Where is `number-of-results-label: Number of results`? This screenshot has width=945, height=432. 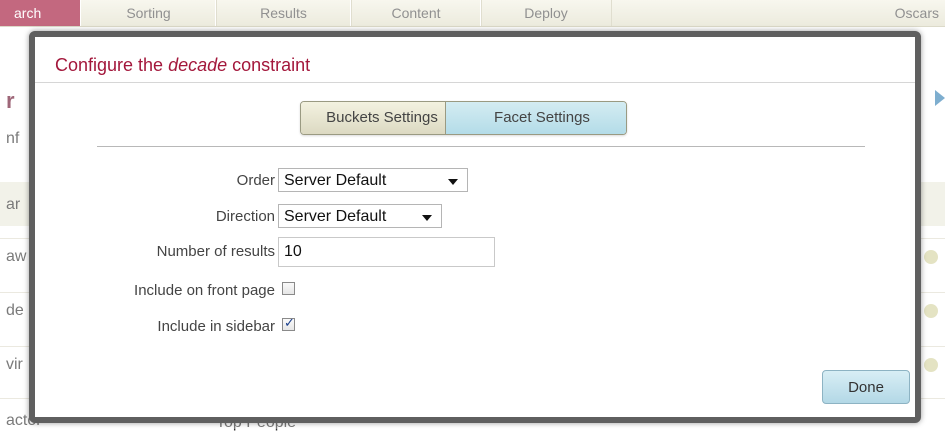 number-of-results-label: Number of results is located at coordinates (215, 251).